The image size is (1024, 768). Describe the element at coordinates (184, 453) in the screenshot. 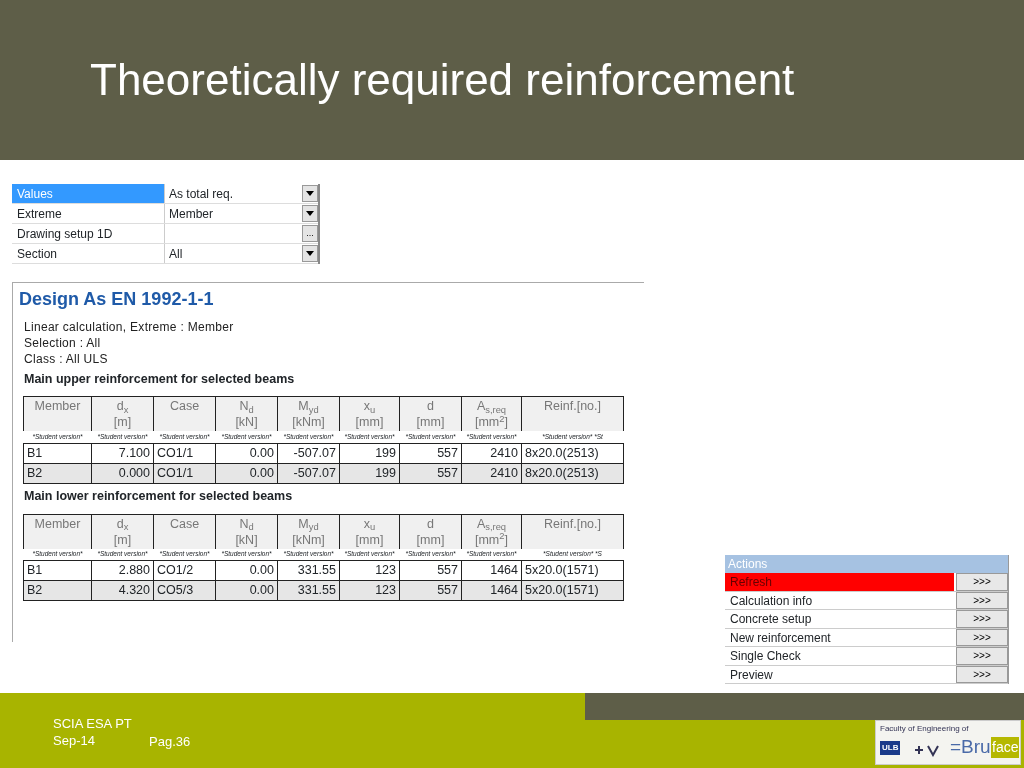

I see `table-cell: CO1/1` at that location.